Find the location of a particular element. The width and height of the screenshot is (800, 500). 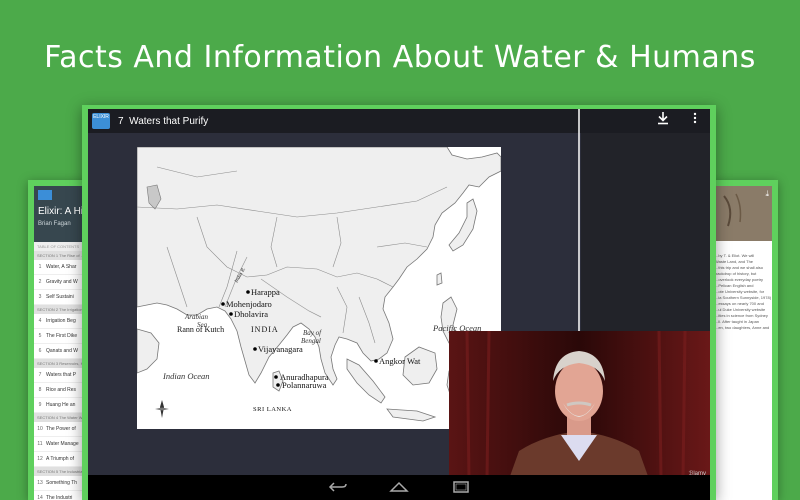

toc-chapter-label: Something Th is located at coordinates (62, 483).